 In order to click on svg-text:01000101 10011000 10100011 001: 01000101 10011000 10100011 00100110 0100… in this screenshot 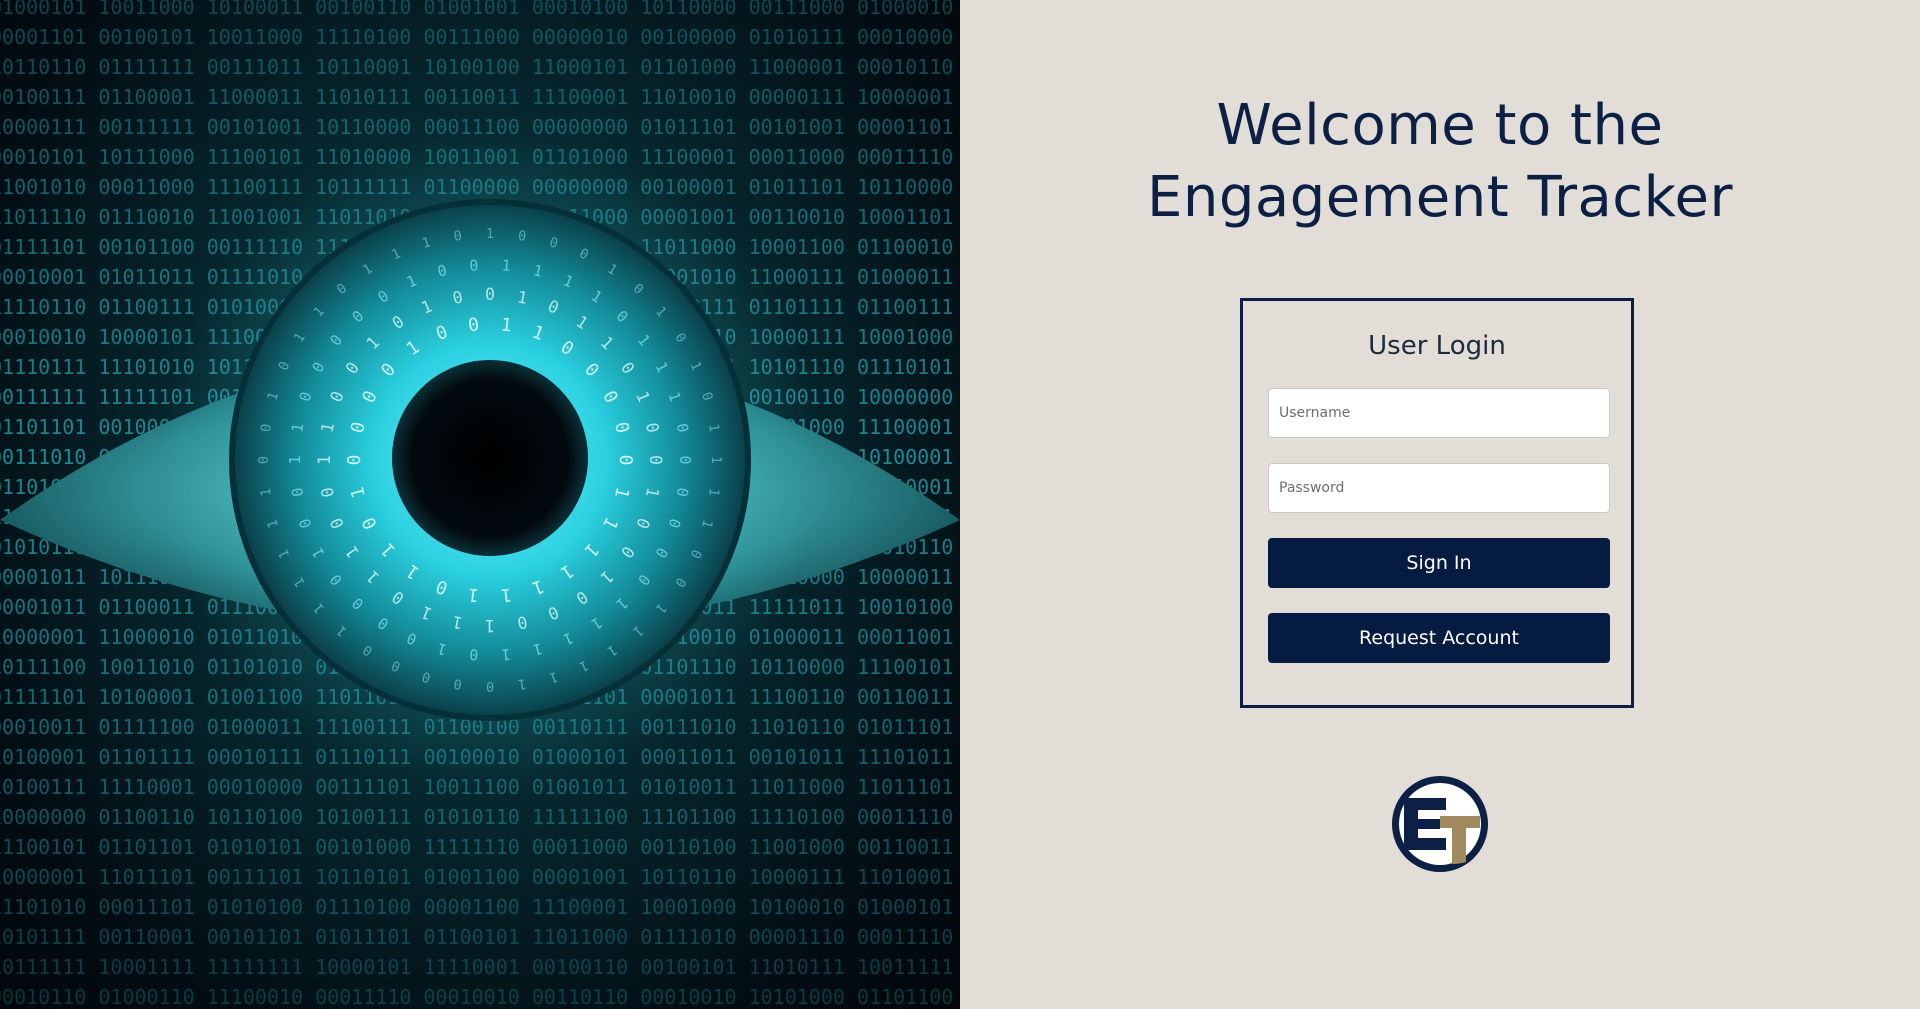, I will do `click(480, 9)`.